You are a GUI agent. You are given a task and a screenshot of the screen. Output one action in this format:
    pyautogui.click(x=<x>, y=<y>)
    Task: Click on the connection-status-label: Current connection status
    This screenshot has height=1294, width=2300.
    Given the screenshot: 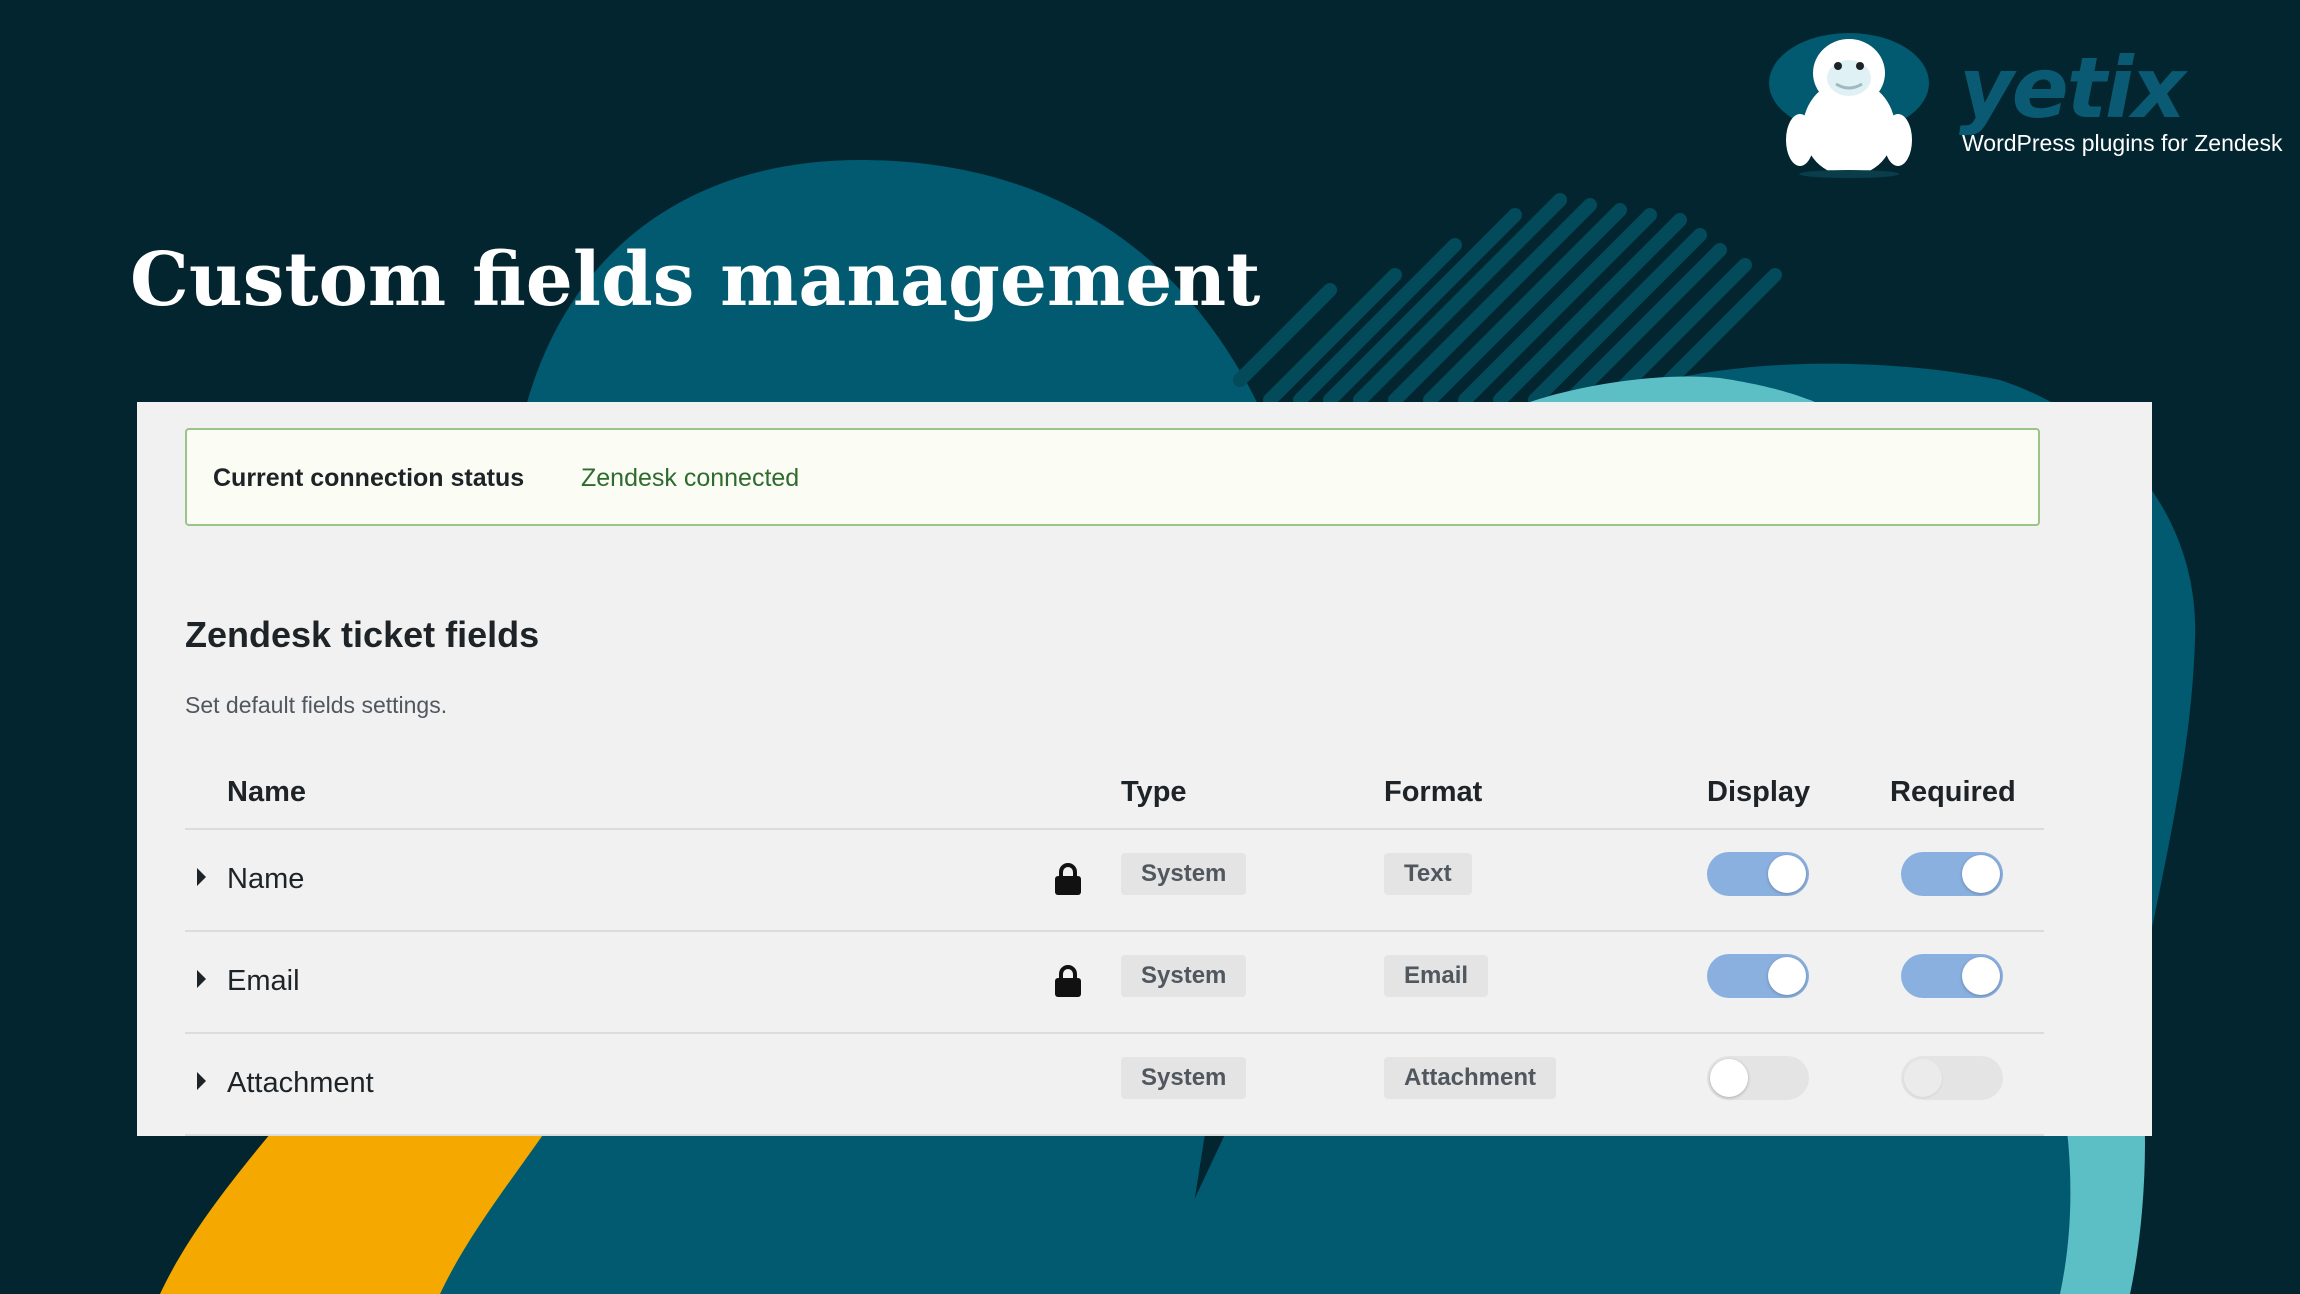 What is the action you would take?
    pyautogui.click(x=369, y=478)
    